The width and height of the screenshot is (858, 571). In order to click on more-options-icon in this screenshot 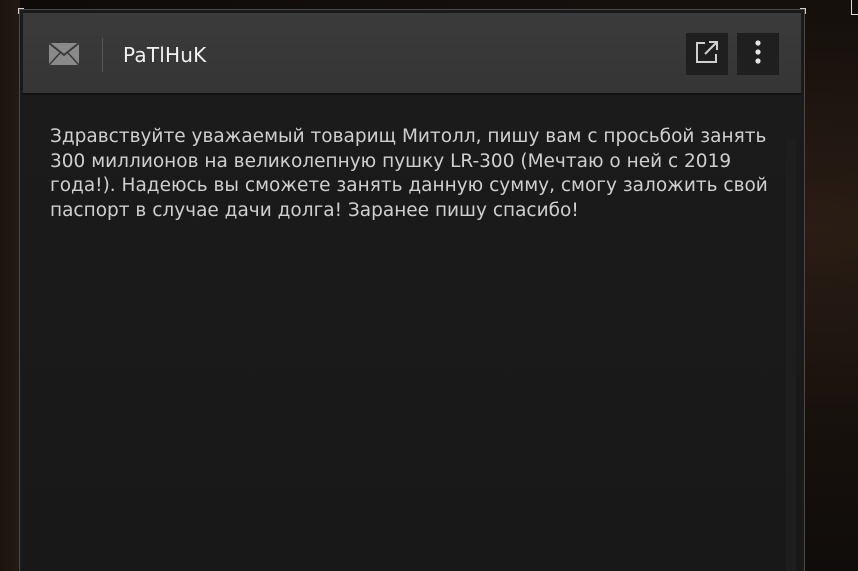, I will do `click(758, 54)`.